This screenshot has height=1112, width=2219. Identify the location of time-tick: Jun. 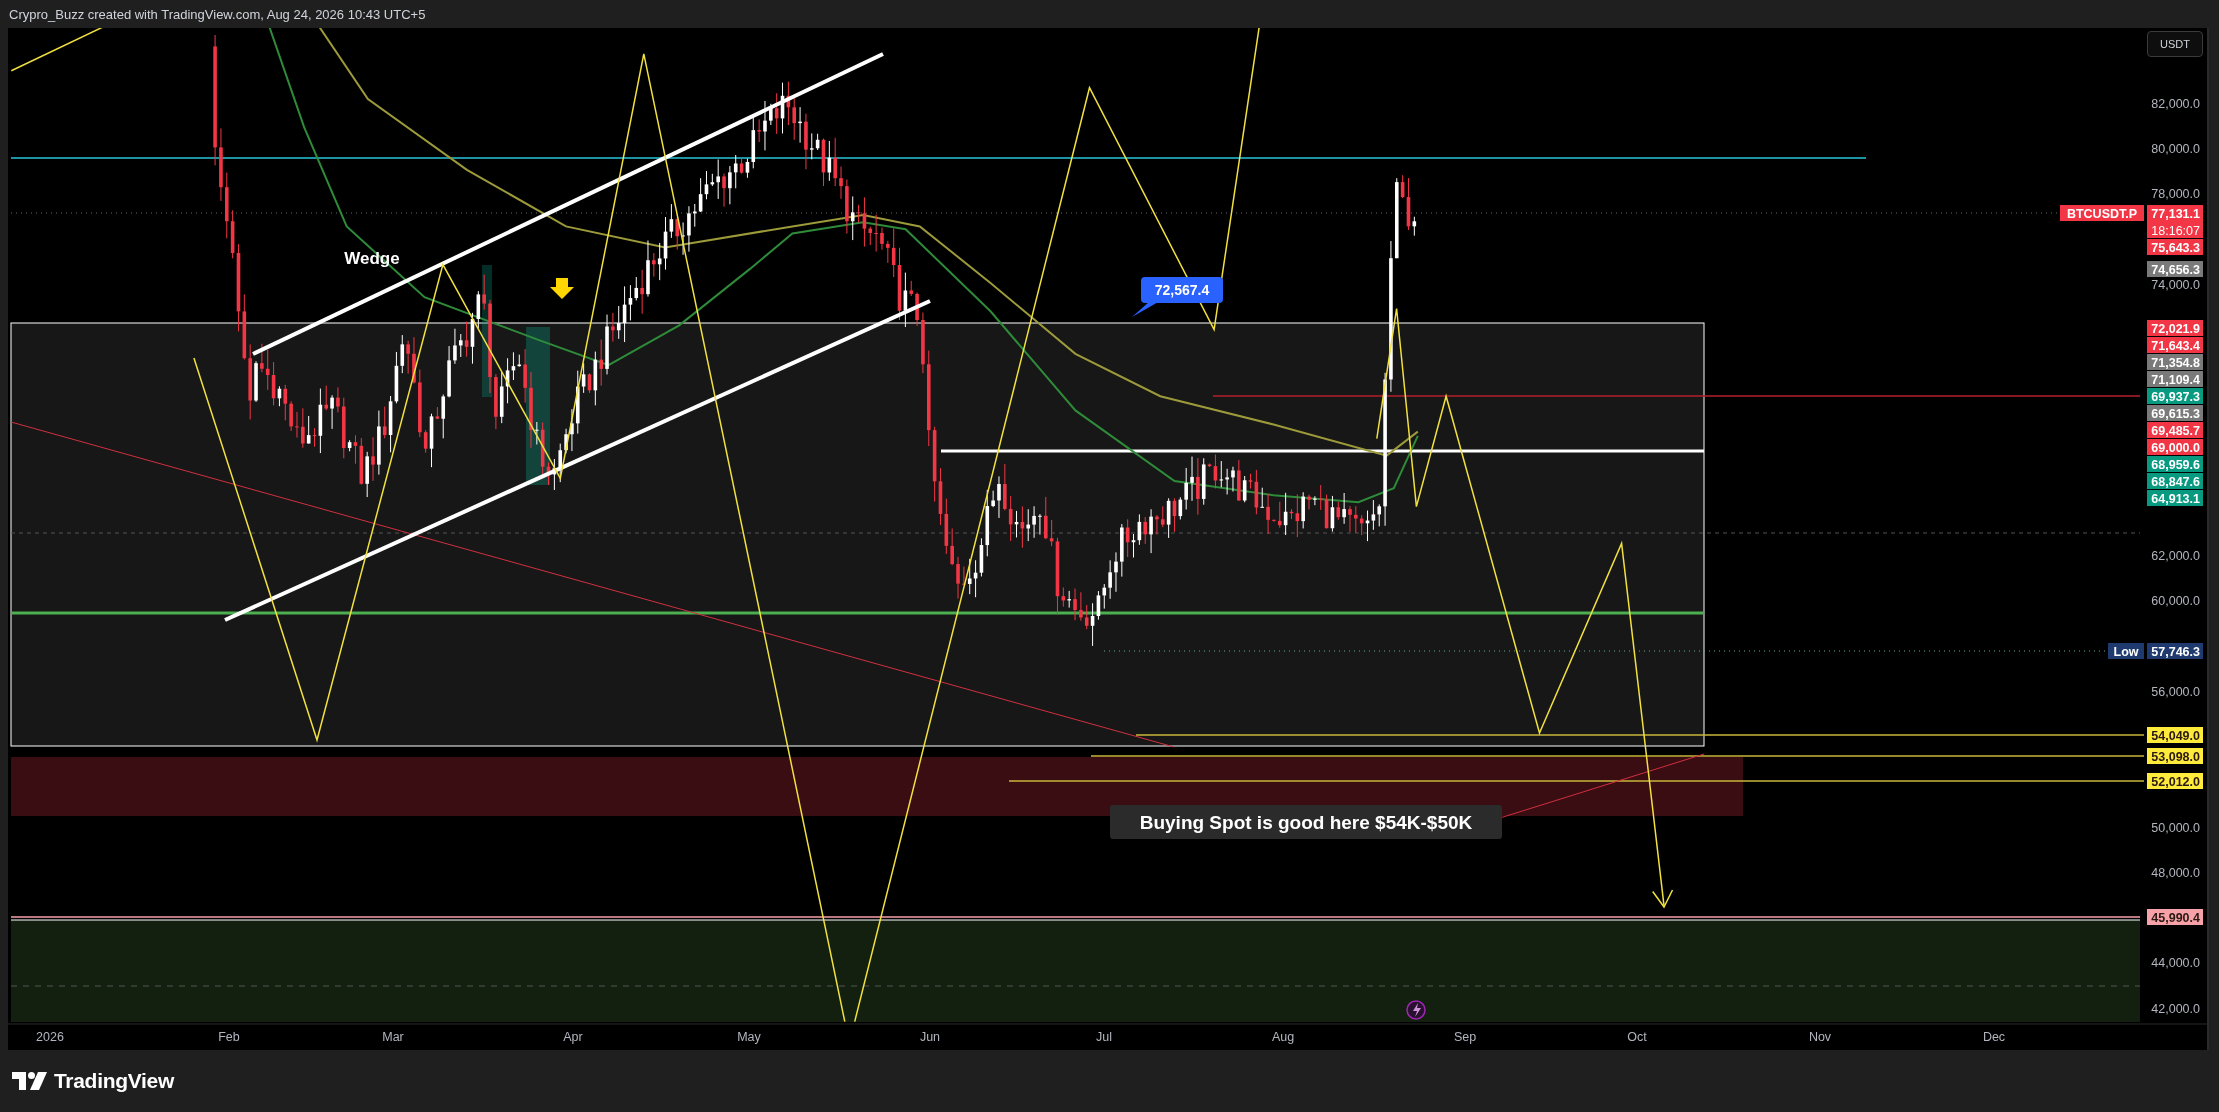
(930, 1037).